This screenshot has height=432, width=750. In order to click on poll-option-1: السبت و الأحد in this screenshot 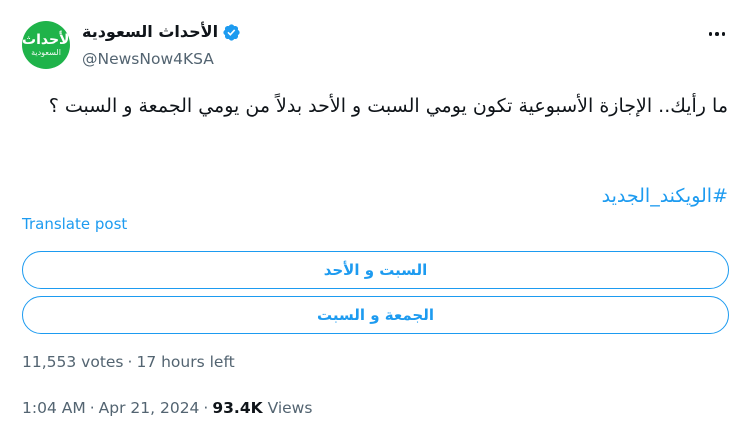, I will do `click(375, 270)`.